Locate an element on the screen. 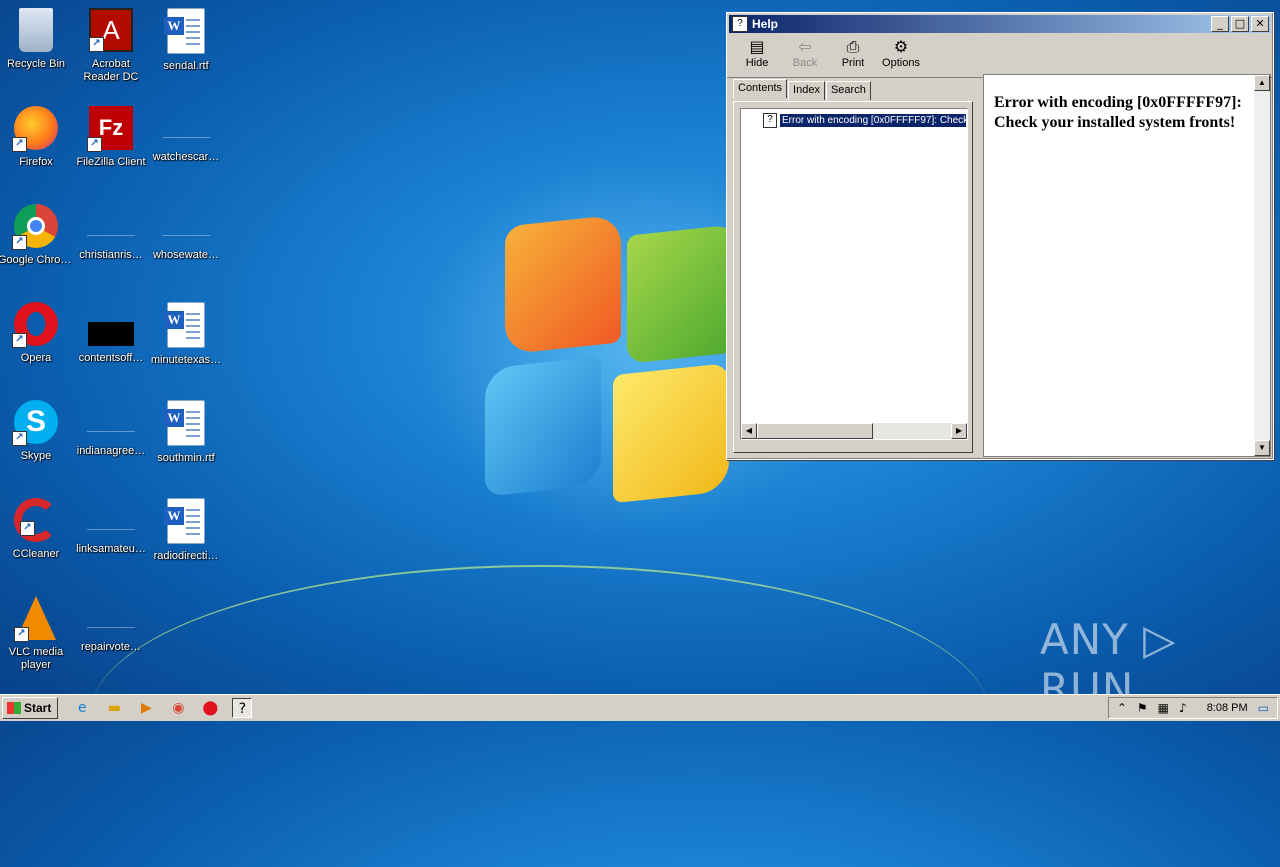 The height and width of the screenshot is (867, 1280). back-arrow-icon: ⇦ is located at coordinates (805, 46).